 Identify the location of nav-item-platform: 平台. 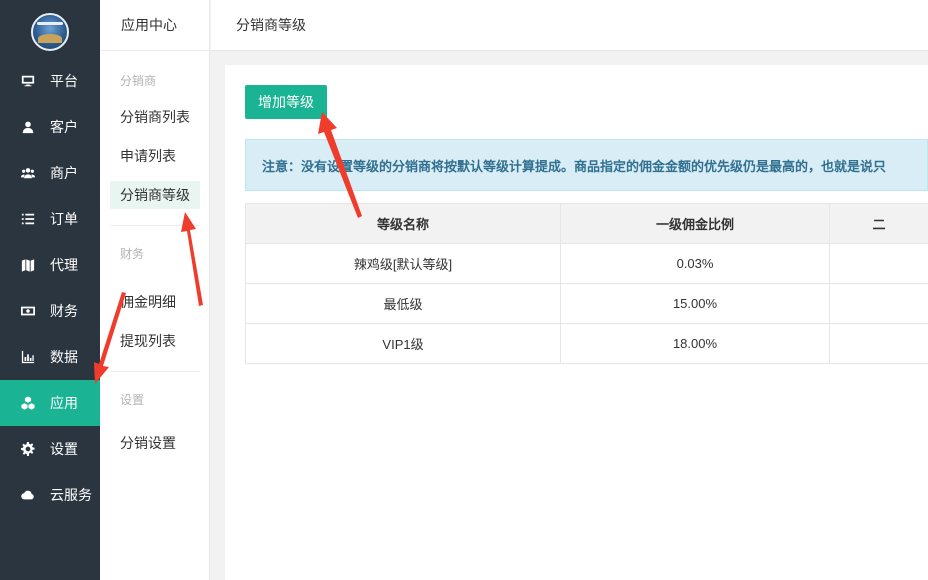
(50, 81).